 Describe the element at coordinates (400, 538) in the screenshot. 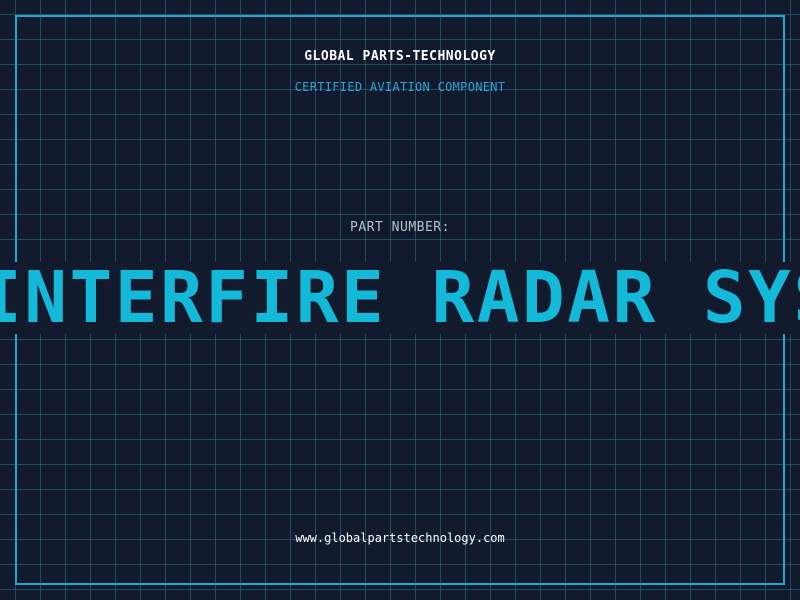

I see `website-url: www.globalpartstechnology.com` at that location.